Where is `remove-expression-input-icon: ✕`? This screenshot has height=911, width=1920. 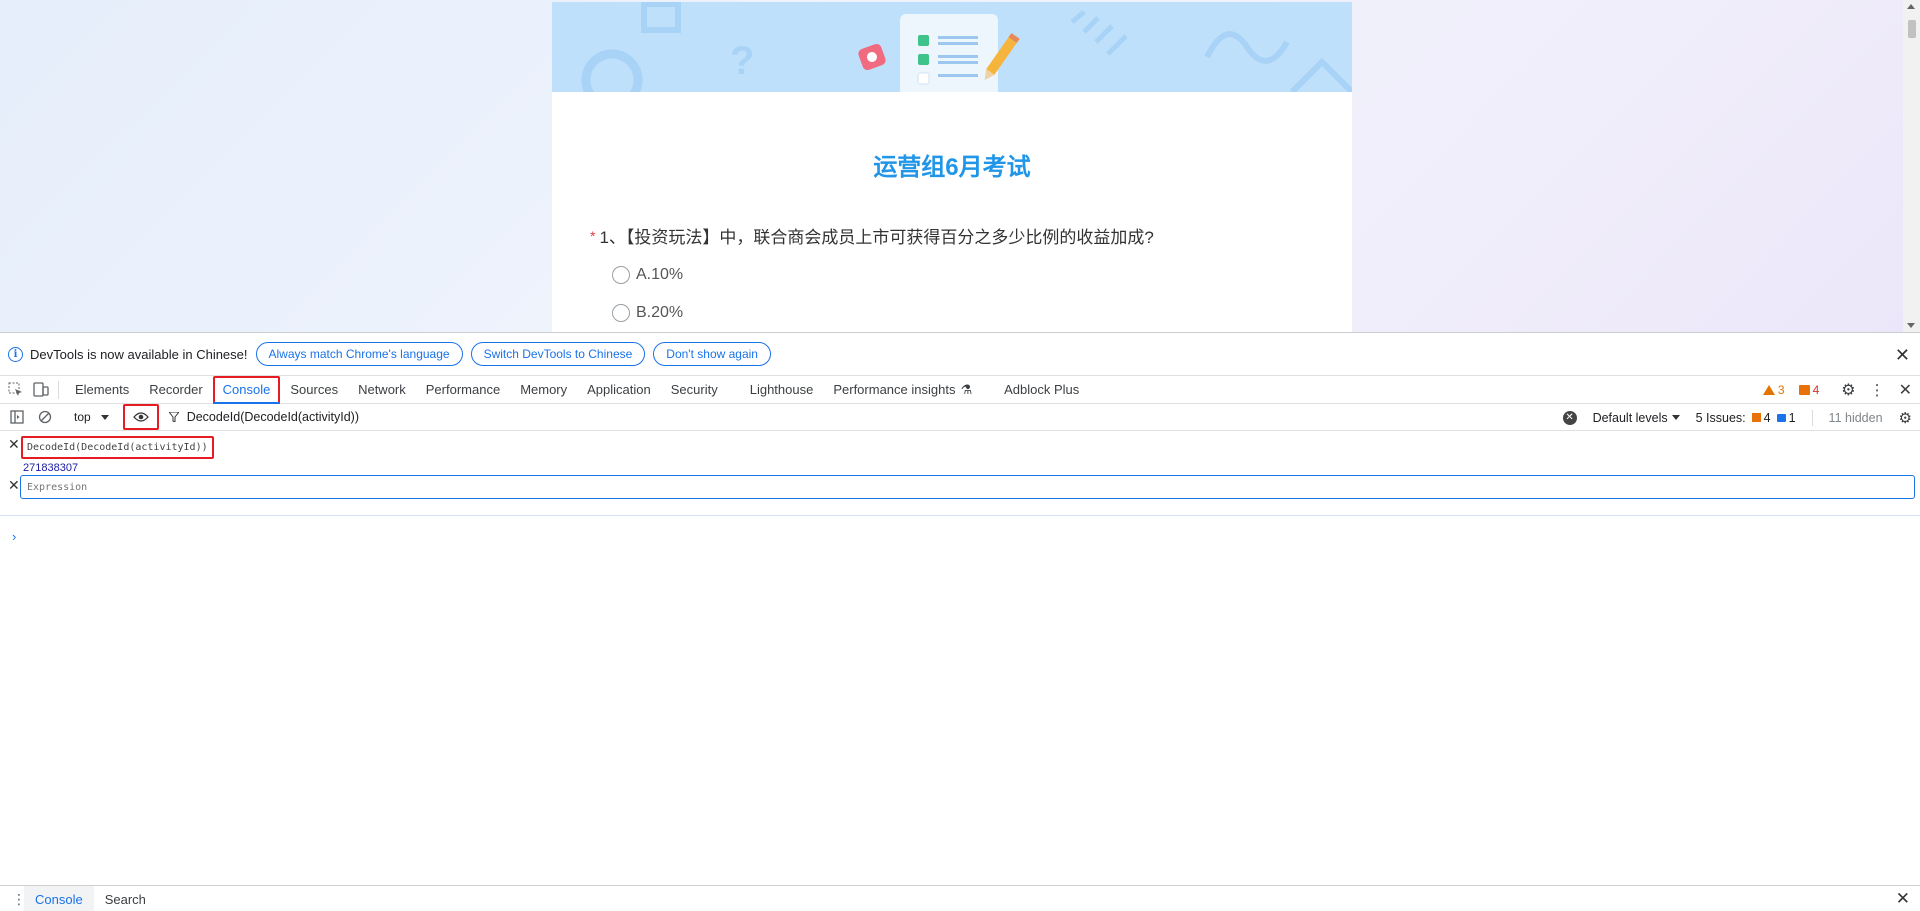
remove-expression-input-icon: ✕ is located at coordinates (14, 485).